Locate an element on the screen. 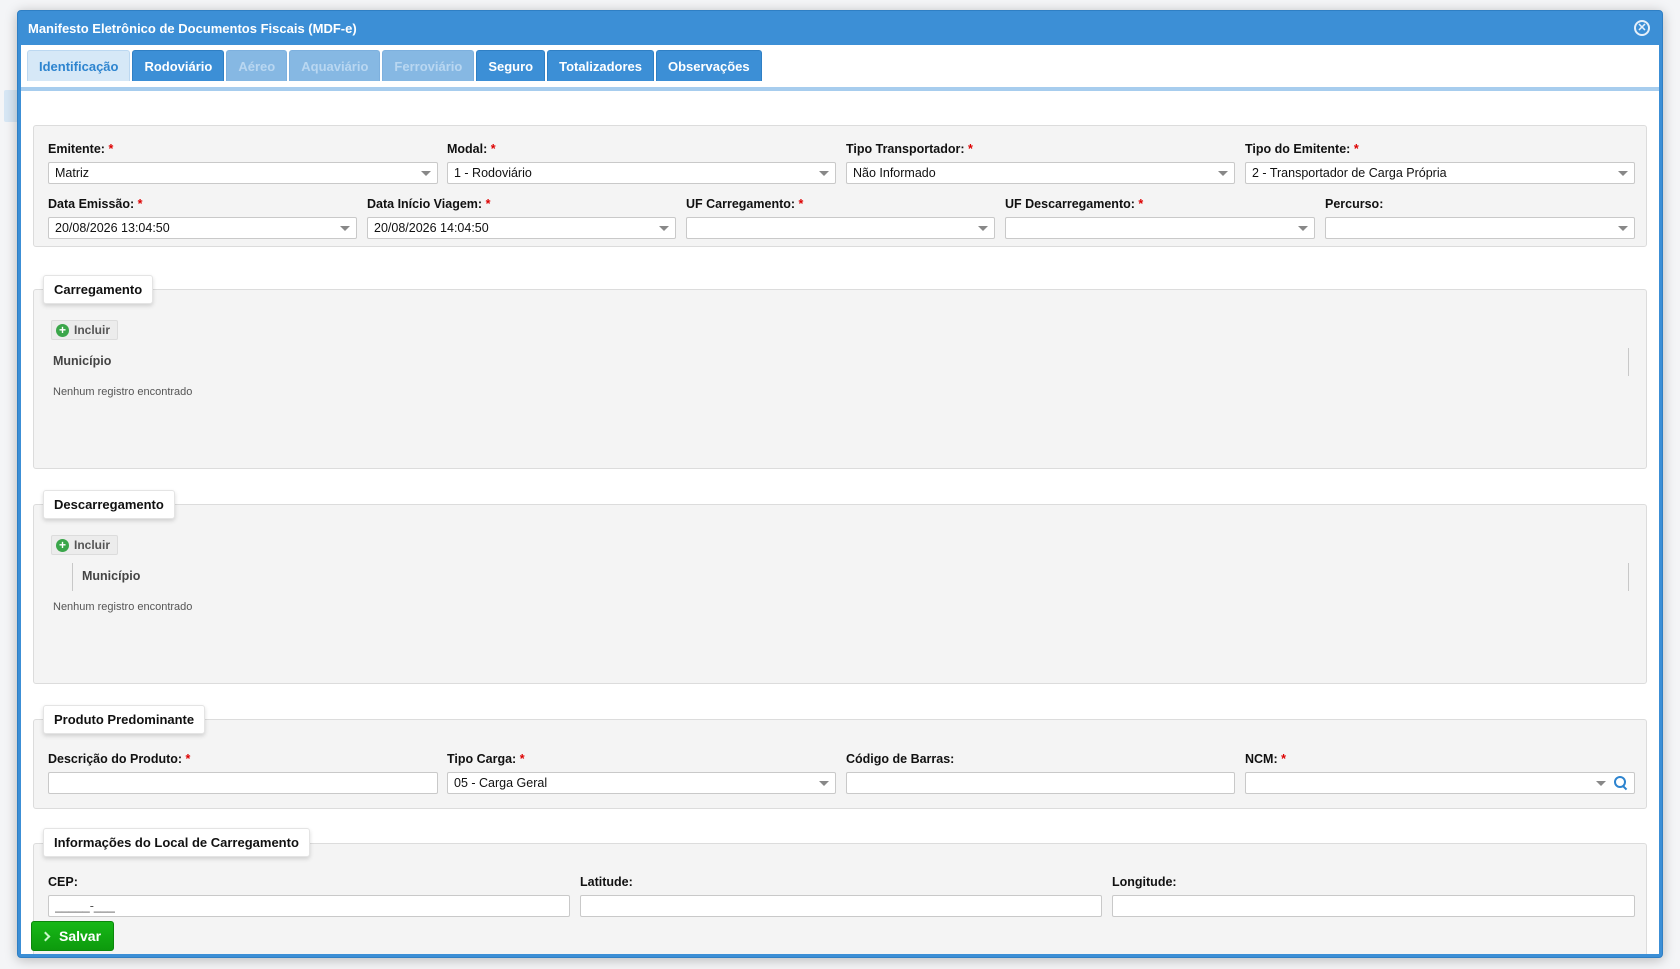  carregamento-incluir-button: + Incluir is located at coordinates (85, 330).